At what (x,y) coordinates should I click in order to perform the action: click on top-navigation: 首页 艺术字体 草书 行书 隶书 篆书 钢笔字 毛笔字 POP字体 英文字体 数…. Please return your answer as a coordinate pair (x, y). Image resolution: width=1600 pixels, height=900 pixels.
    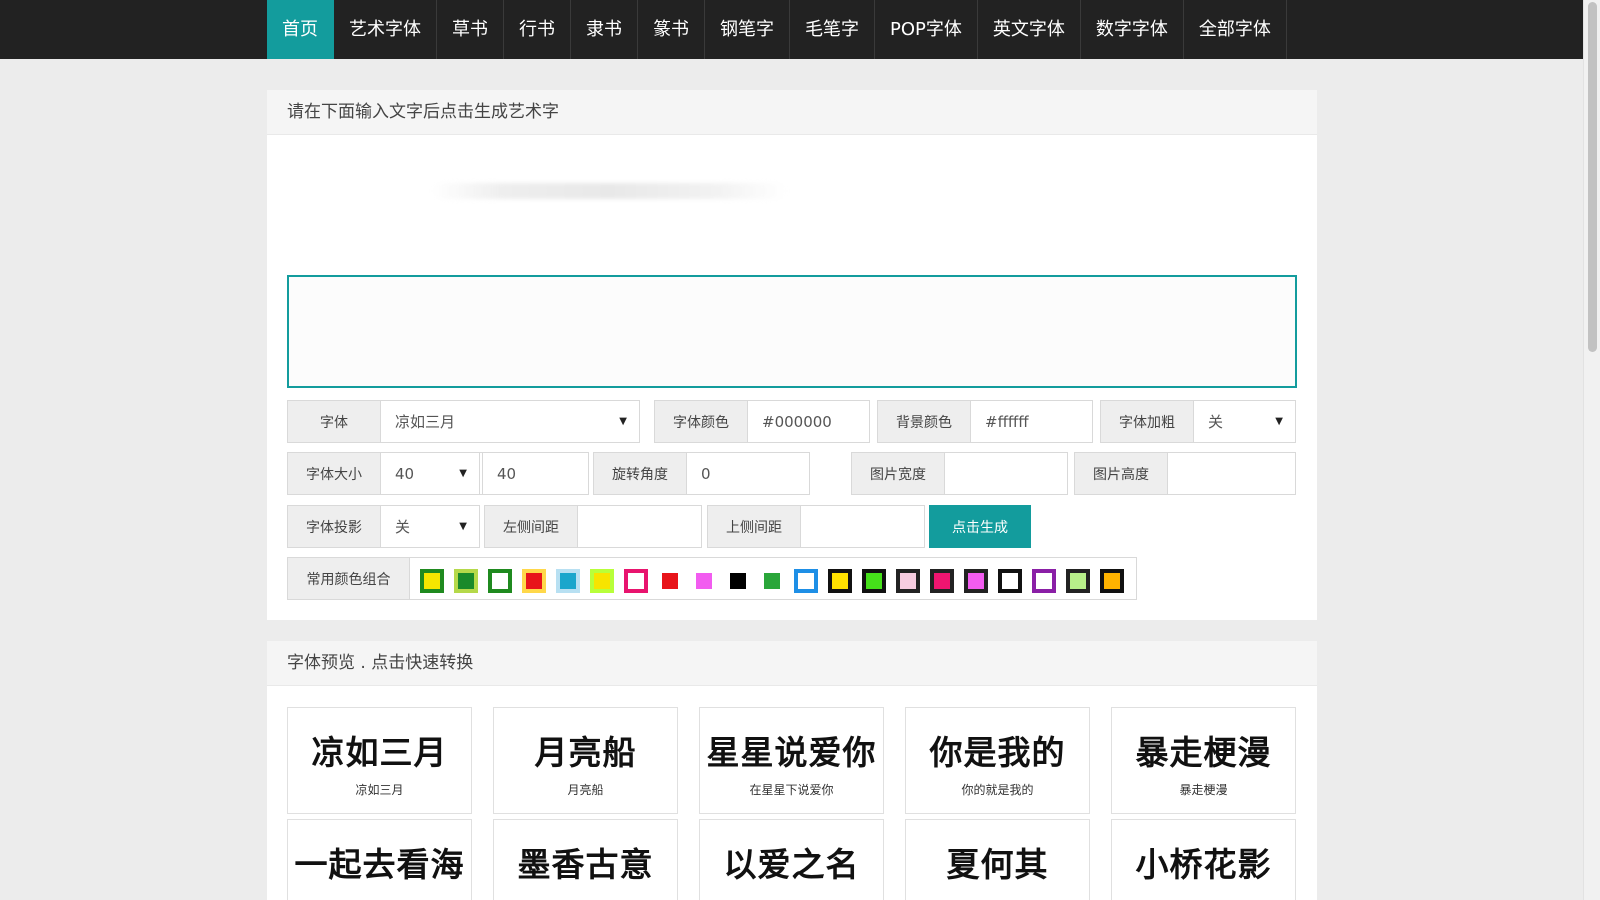
    Looking at the image, I should click on (791, 29).